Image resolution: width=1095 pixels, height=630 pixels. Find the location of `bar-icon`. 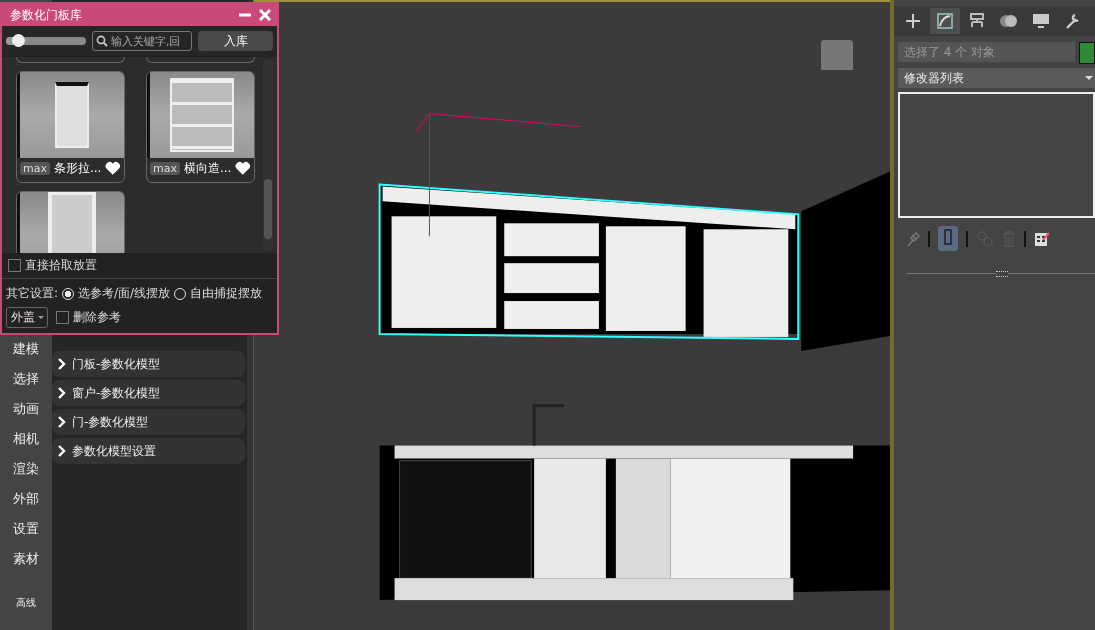

bar-icon is located at coordinates (948, 237).